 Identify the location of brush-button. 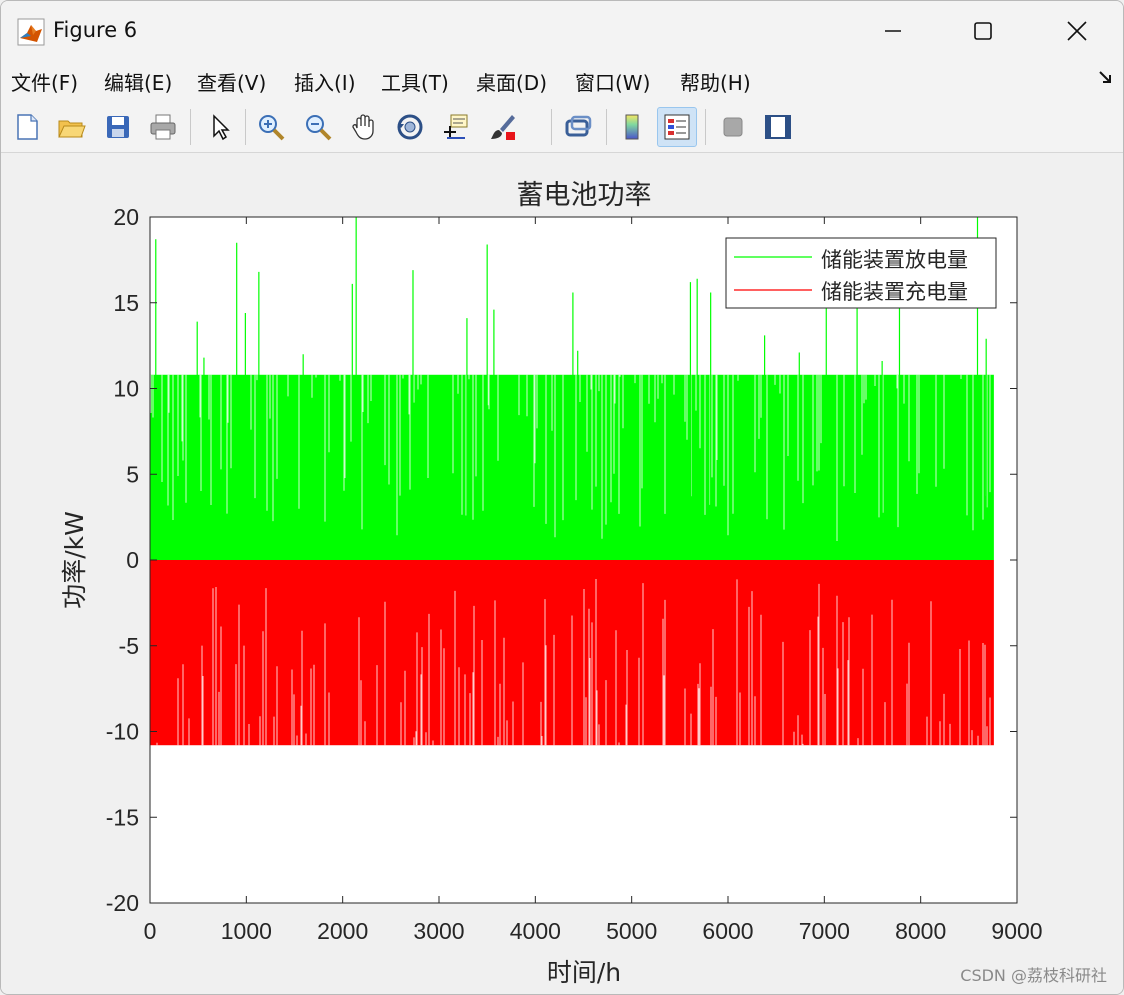
(503, 127).